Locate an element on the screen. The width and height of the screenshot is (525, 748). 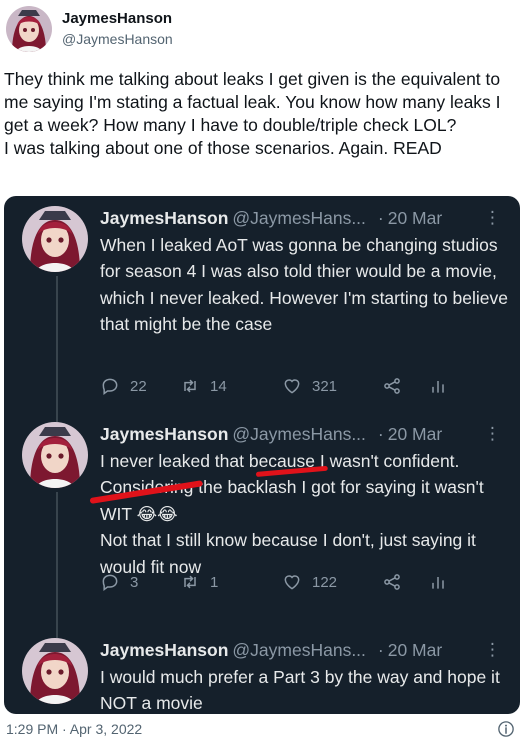
tweet-actions: 22 14 321 is located at coordinates (290, 386).